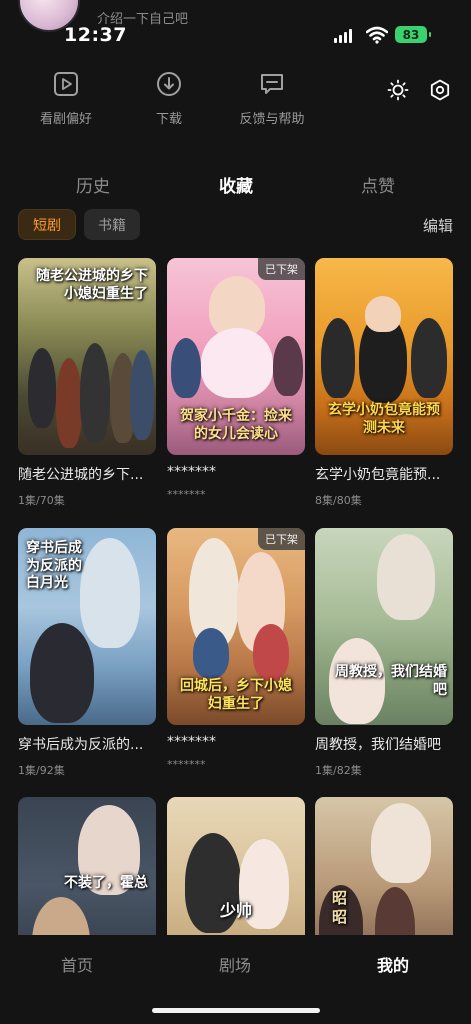  Describe the element at coordinates (47, 224) in the screenshot. I see `filter-short-drama: 短剧` at that location.